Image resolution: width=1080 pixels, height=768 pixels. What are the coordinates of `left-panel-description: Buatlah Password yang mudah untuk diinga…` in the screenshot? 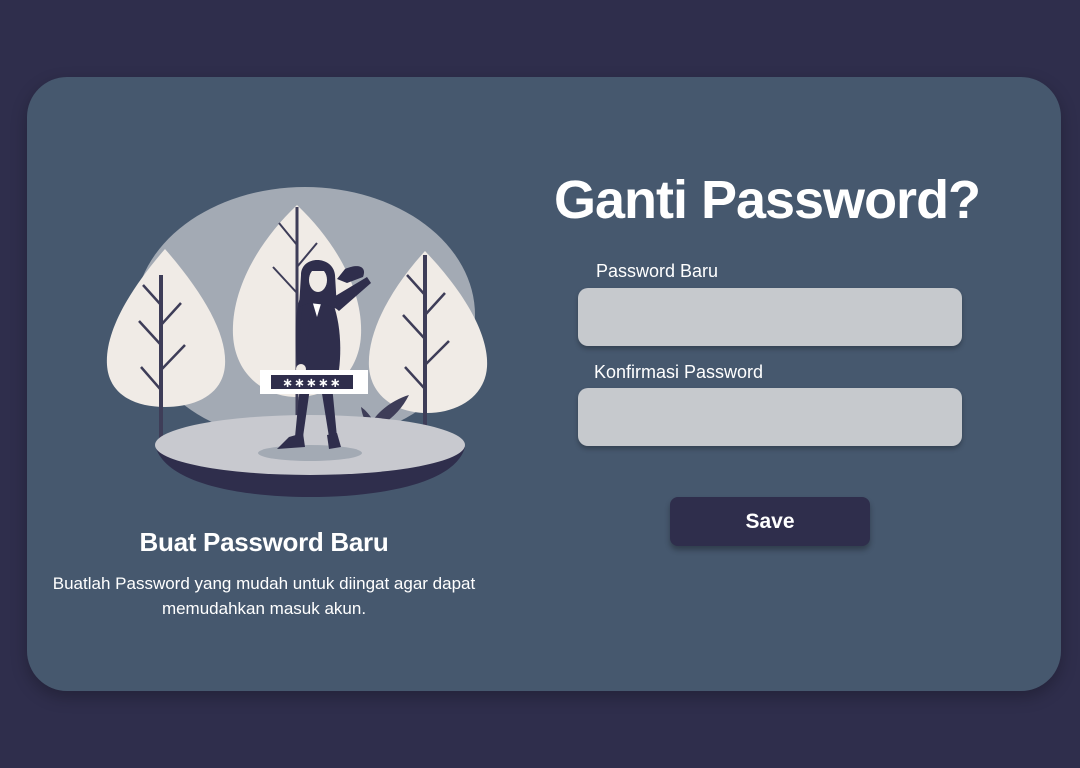 It's located at (264, 596).